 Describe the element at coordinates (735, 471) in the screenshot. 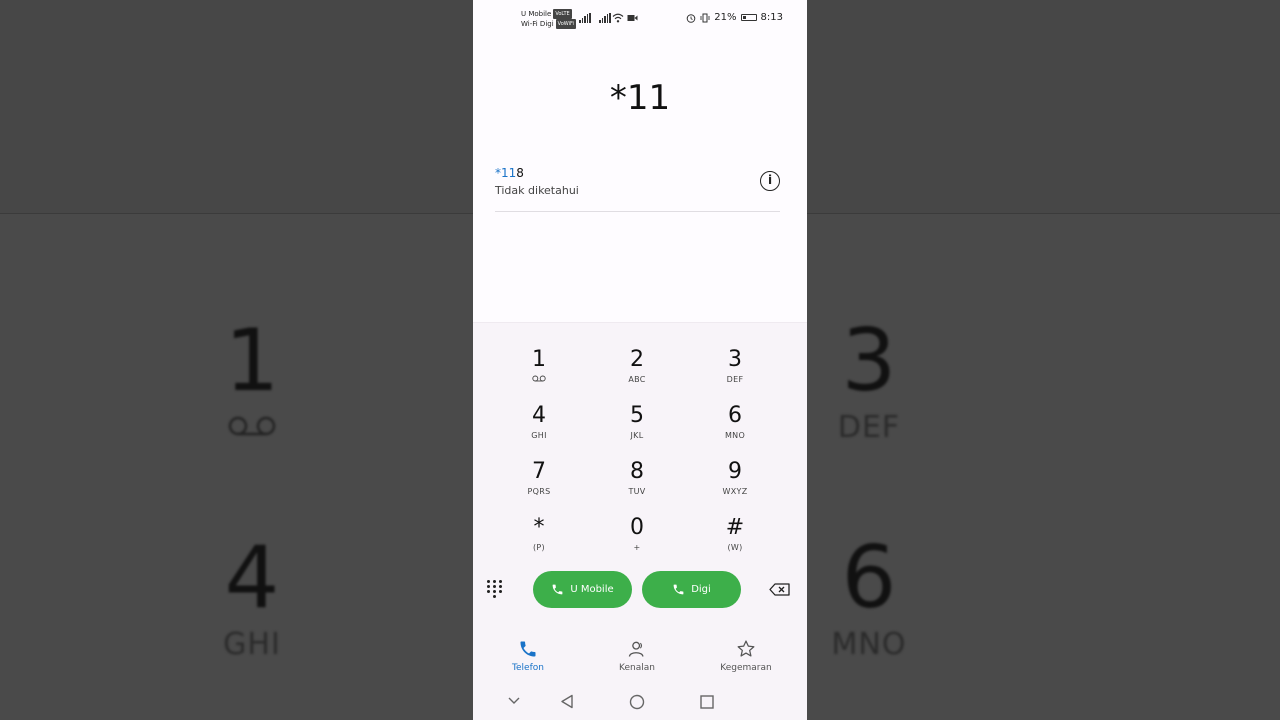

I see `key-digit: 9` at that location.